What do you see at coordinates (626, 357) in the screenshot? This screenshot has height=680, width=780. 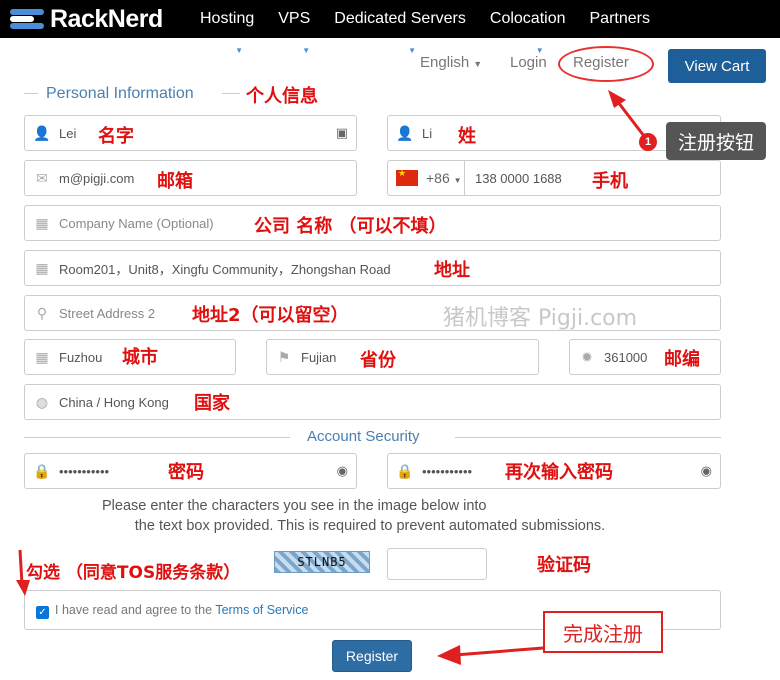 I see `postcode-value: 361000` at bounding box center [626, 357].